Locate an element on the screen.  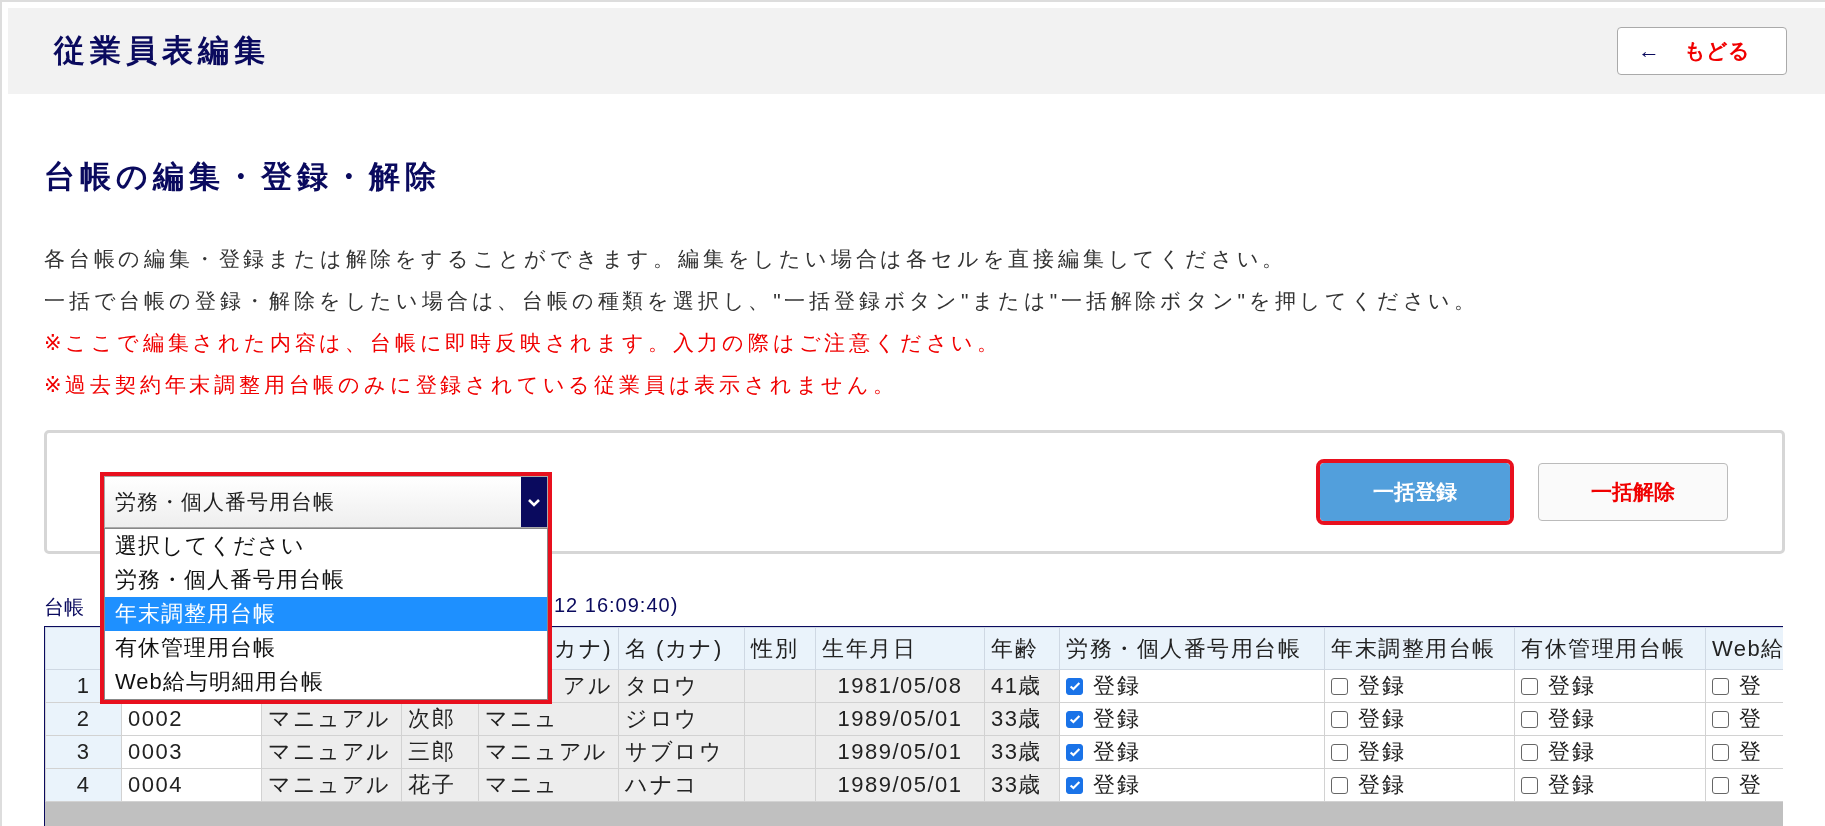
bulk-unregister-button: 一括解除 is located at coordinates (1633, 492).